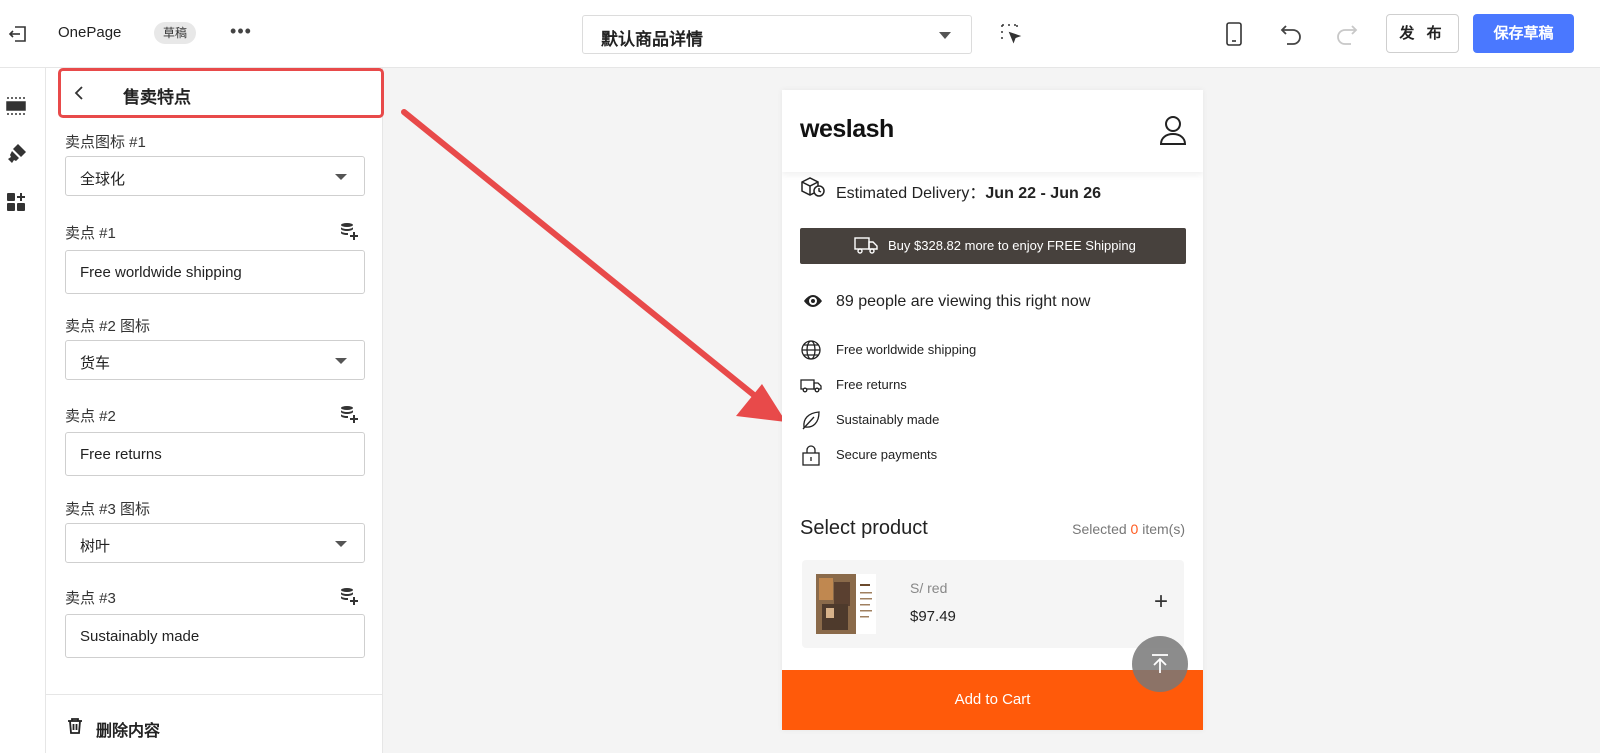 The image size is (1600, 753). I want to click on select-product-title: Select product, so click(864, 528).